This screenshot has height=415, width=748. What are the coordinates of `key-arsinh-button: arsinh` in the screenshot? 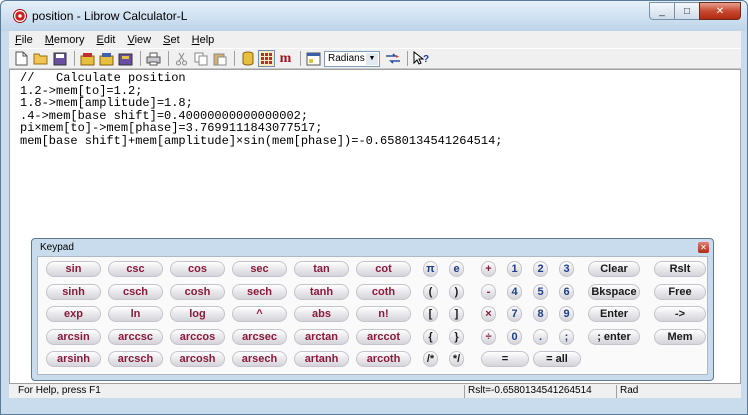 It's located at (73, 359).